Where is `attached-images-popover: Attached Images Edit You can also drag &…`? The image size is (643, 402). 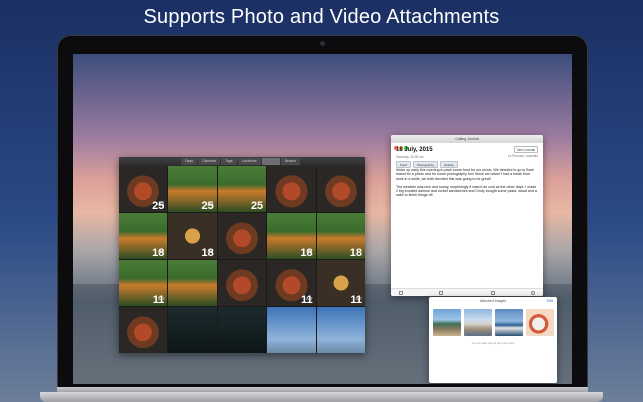
attached-images-popover: Attached Images Edit You can also drag &… is located at coordinates (493, 340).